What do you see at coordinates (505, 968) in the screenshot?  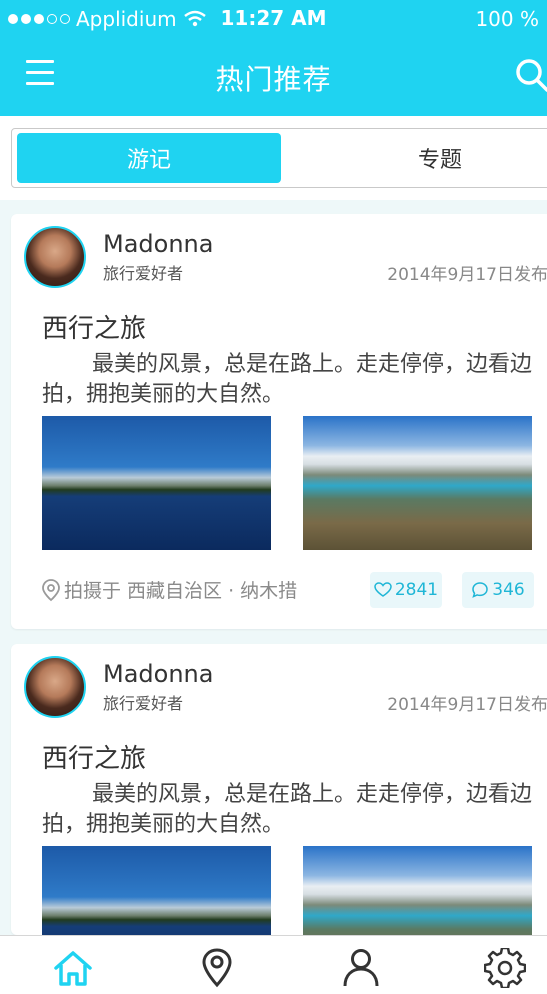 I see `gear-icon` at bounding box center [505, 968].